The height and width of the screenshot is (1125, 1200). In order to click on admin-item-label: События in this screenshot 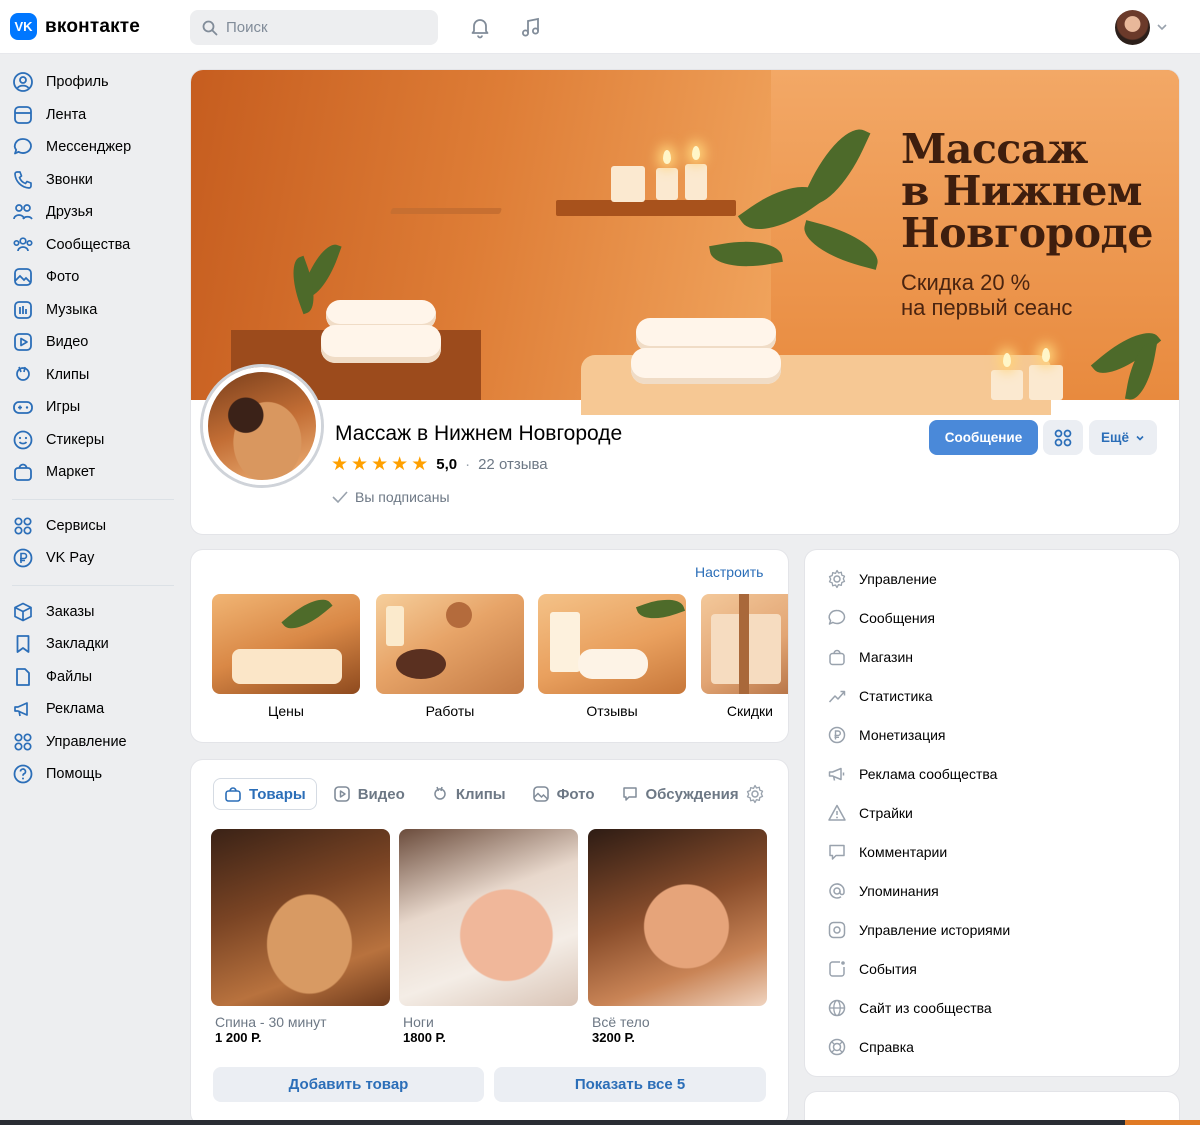, I will do `click(888, 969)`.